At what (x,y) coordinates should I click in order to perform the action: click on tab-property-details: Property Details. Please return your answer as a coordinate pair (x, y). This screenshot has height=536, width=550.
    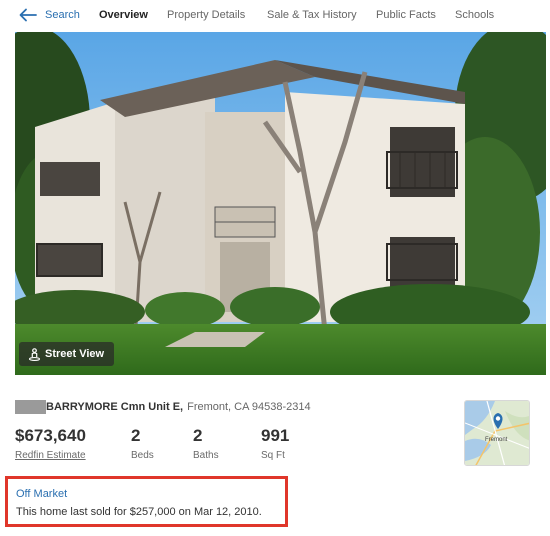
    Looking at the image, I should click on (206, 15).